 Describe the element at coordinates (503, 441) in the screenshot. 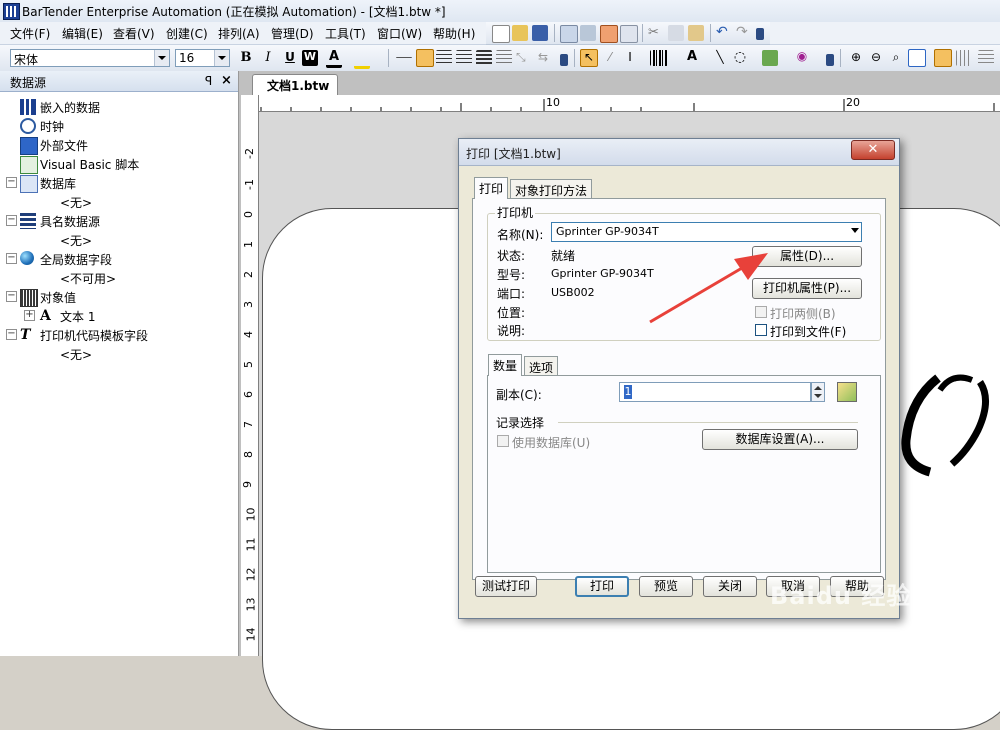

I see `use-database-checkbox` at that location.